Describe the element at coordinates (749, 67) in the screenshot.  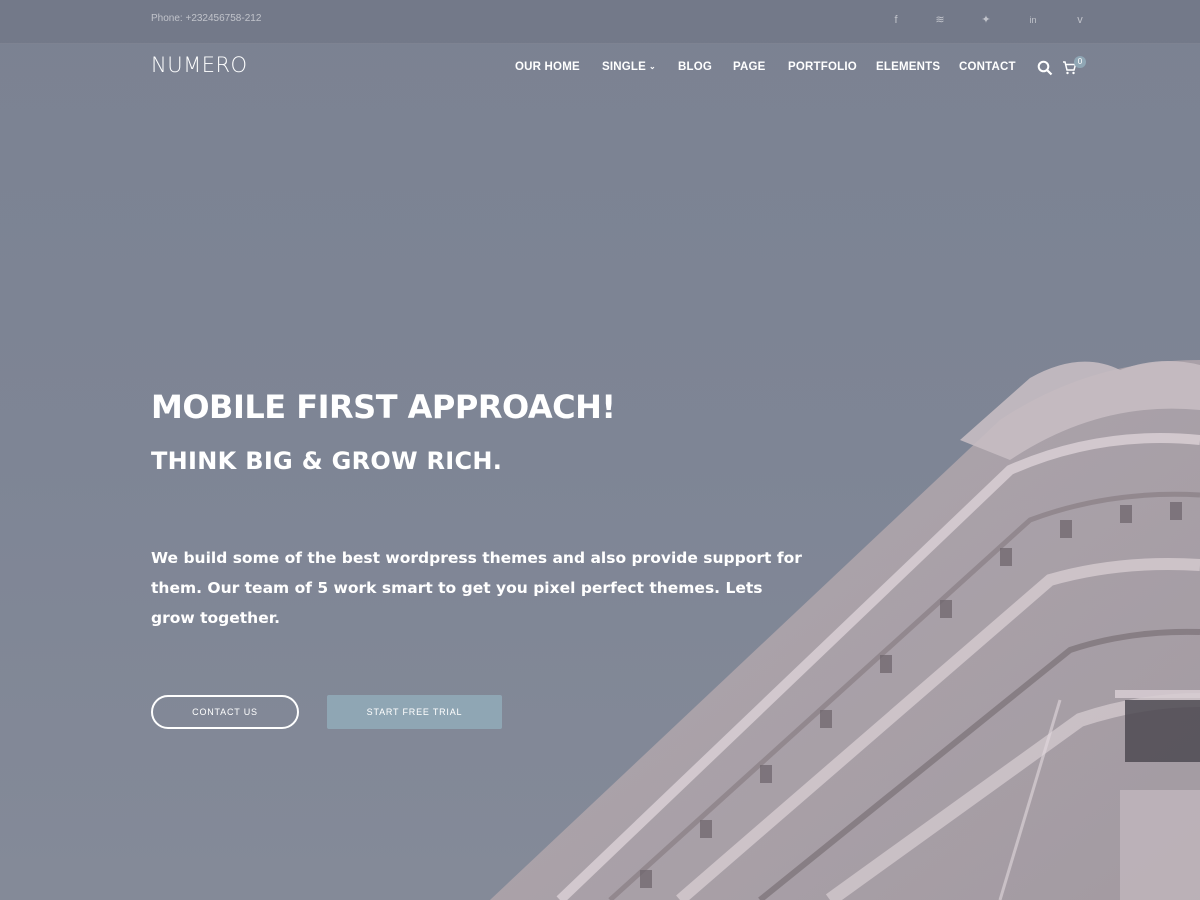
I see `nav-item-page: PAGE` at that location.